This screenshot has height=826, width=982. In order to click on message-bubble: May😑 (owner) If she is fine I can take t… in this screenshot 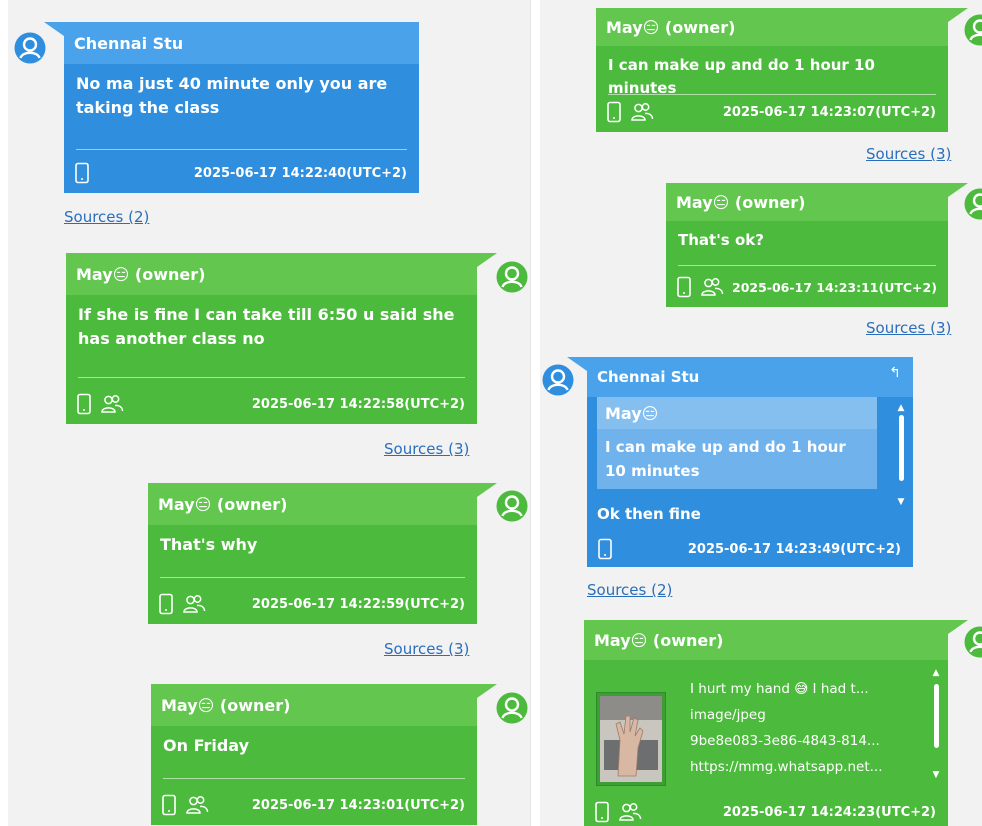, I will do `click(281, 338)`.